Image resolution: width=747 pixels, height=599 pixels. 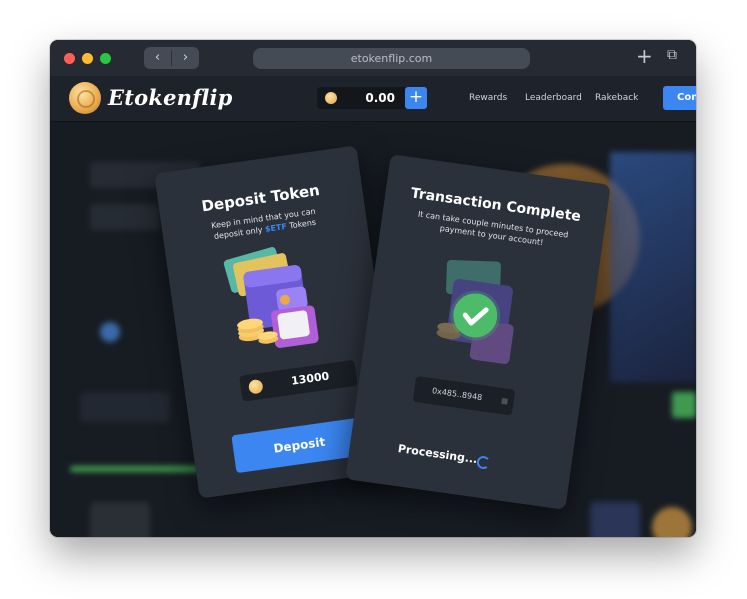 I want to click on brand-logo: Etokenflip, so click(x=170, y=97).